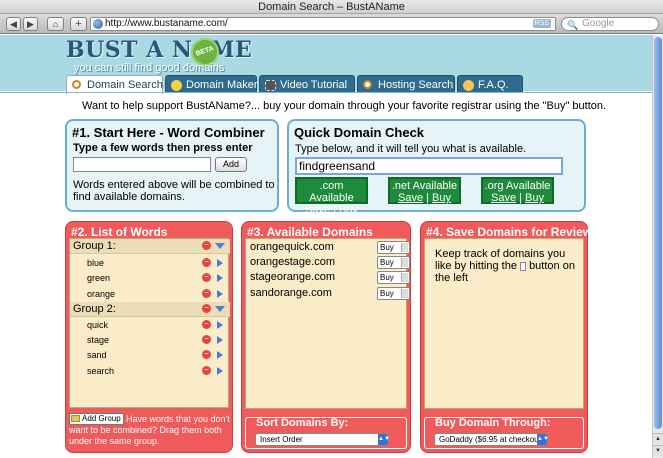  Describe the element at coordinates (534, 198) in the screenshot. I see `org-buy-link: Buy` at that location.